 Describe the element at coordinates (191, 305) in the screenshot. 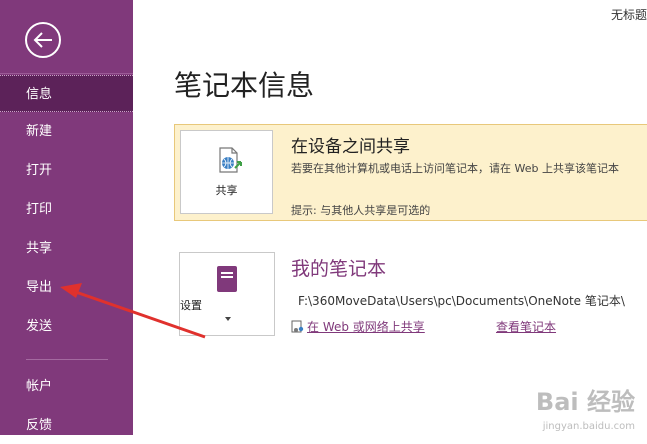

I see `settings-button-label: 设置` at that location.